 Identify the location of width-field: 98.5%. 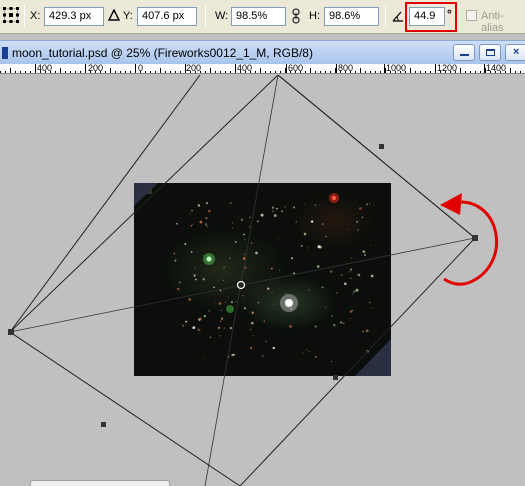
(258, 16).